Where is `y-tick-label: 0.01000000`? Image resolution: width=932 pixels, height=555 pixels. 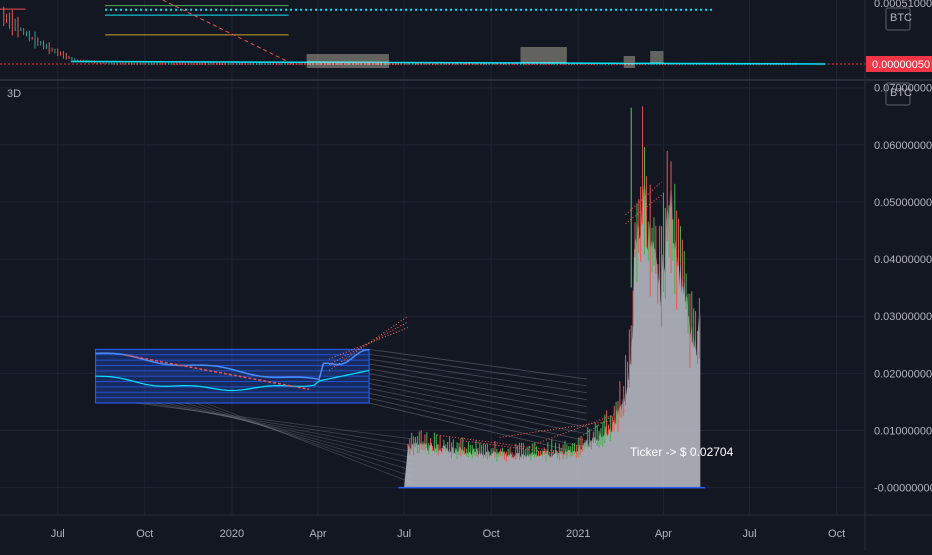
y-tick-label: 0.01000000 is located at coordinates (903, 431).